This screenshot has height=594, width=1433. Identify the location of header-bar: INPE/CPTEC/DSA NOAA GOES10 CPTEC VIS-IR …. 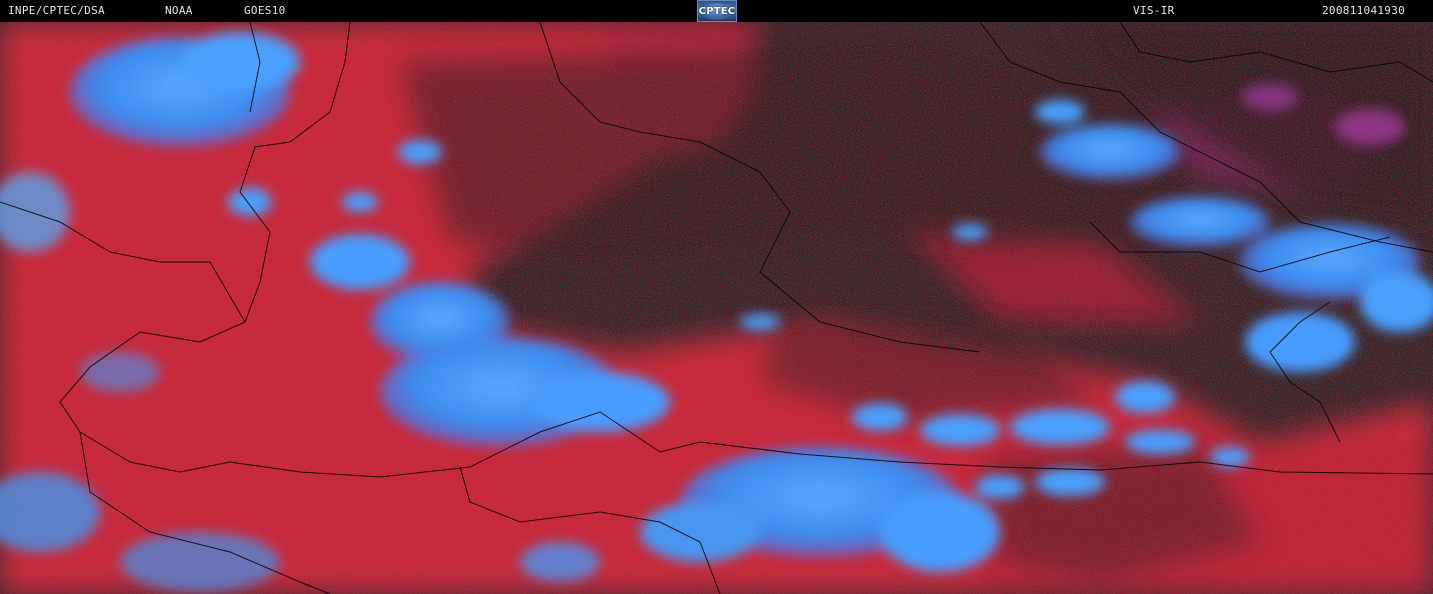
(716, 11).